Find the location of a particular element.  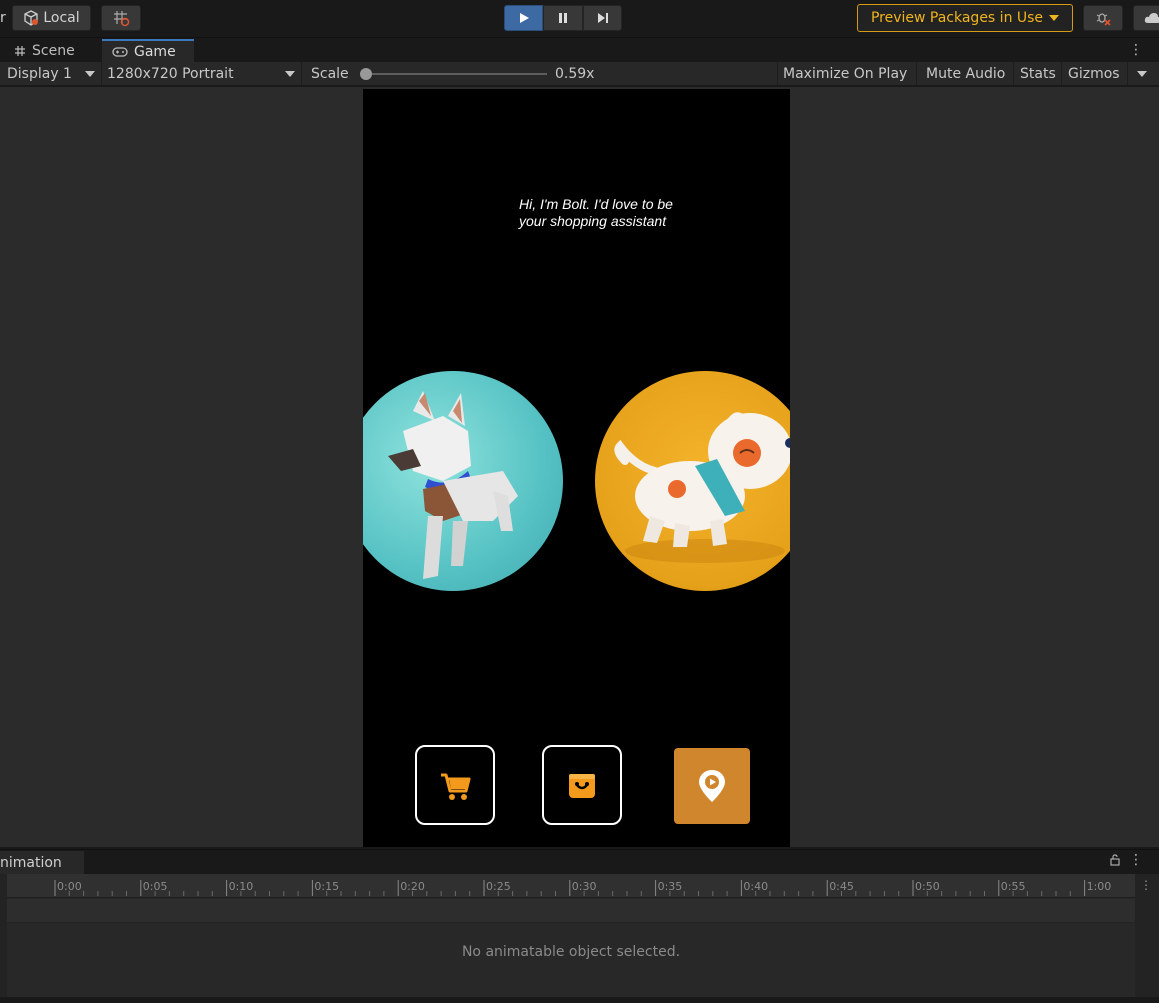

scale-slider-thumb is located at coordinates (366, 74).